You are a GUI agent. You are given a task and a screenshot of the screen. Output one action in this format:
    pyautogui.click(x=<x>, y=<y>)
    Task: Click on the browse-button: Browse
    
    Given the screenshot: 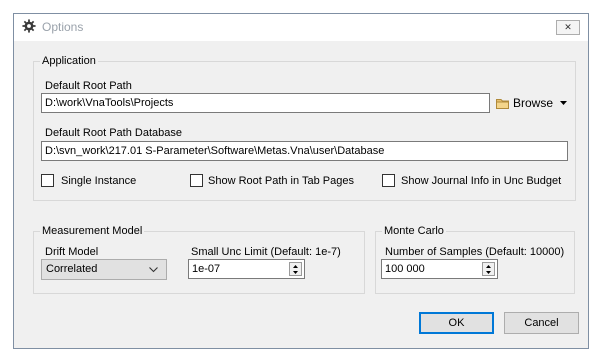 What is the action you would take?
    pyautogui.click(x=530, y=103)
    